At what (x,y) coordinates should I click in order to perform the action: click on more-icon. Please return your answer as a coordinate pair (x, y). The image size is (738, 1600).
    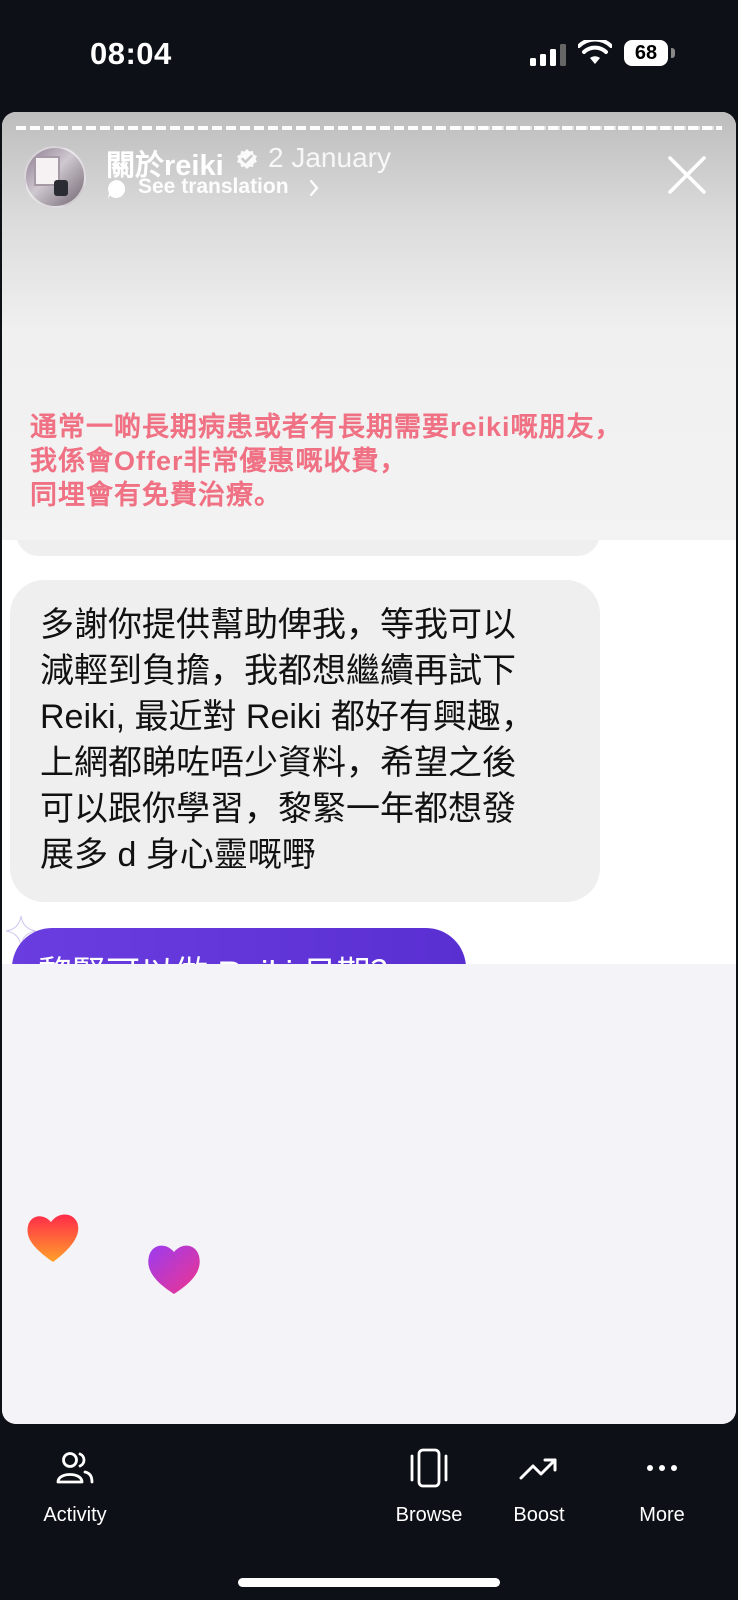
    Looking at the image, I should click on (662, 1468).